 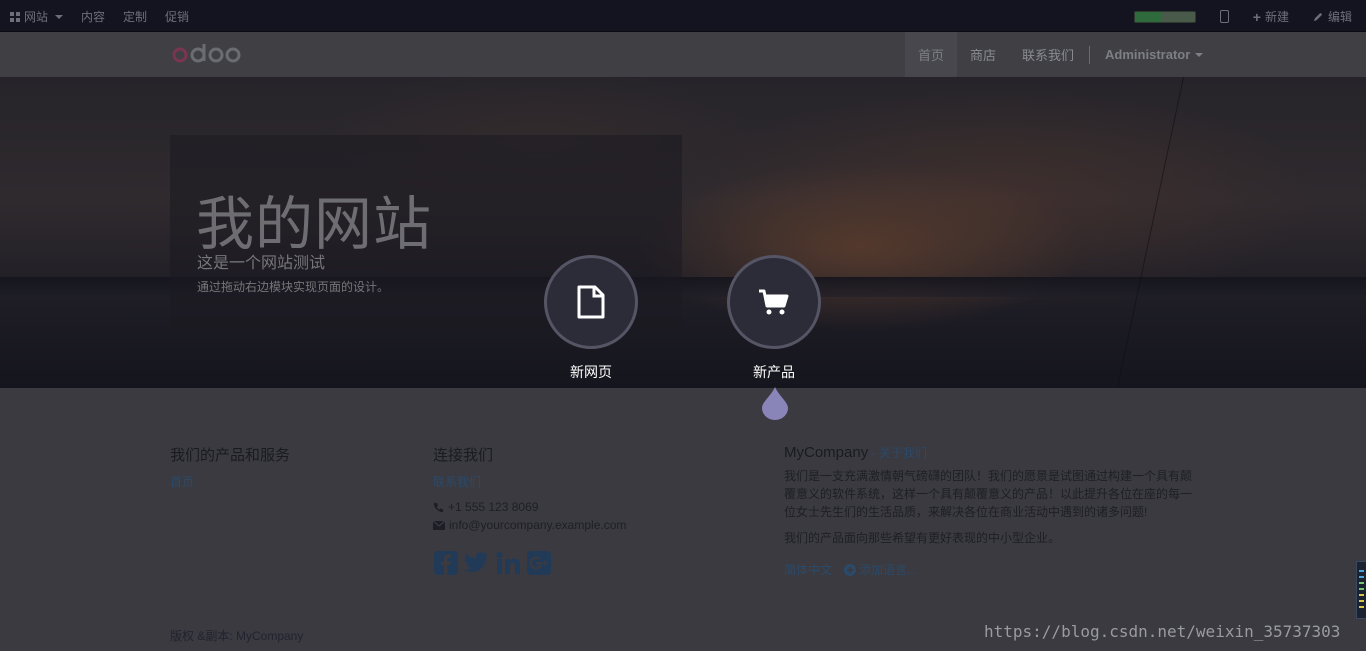 I want to click on nav-shop: 商店, so click(x=983, y=54).